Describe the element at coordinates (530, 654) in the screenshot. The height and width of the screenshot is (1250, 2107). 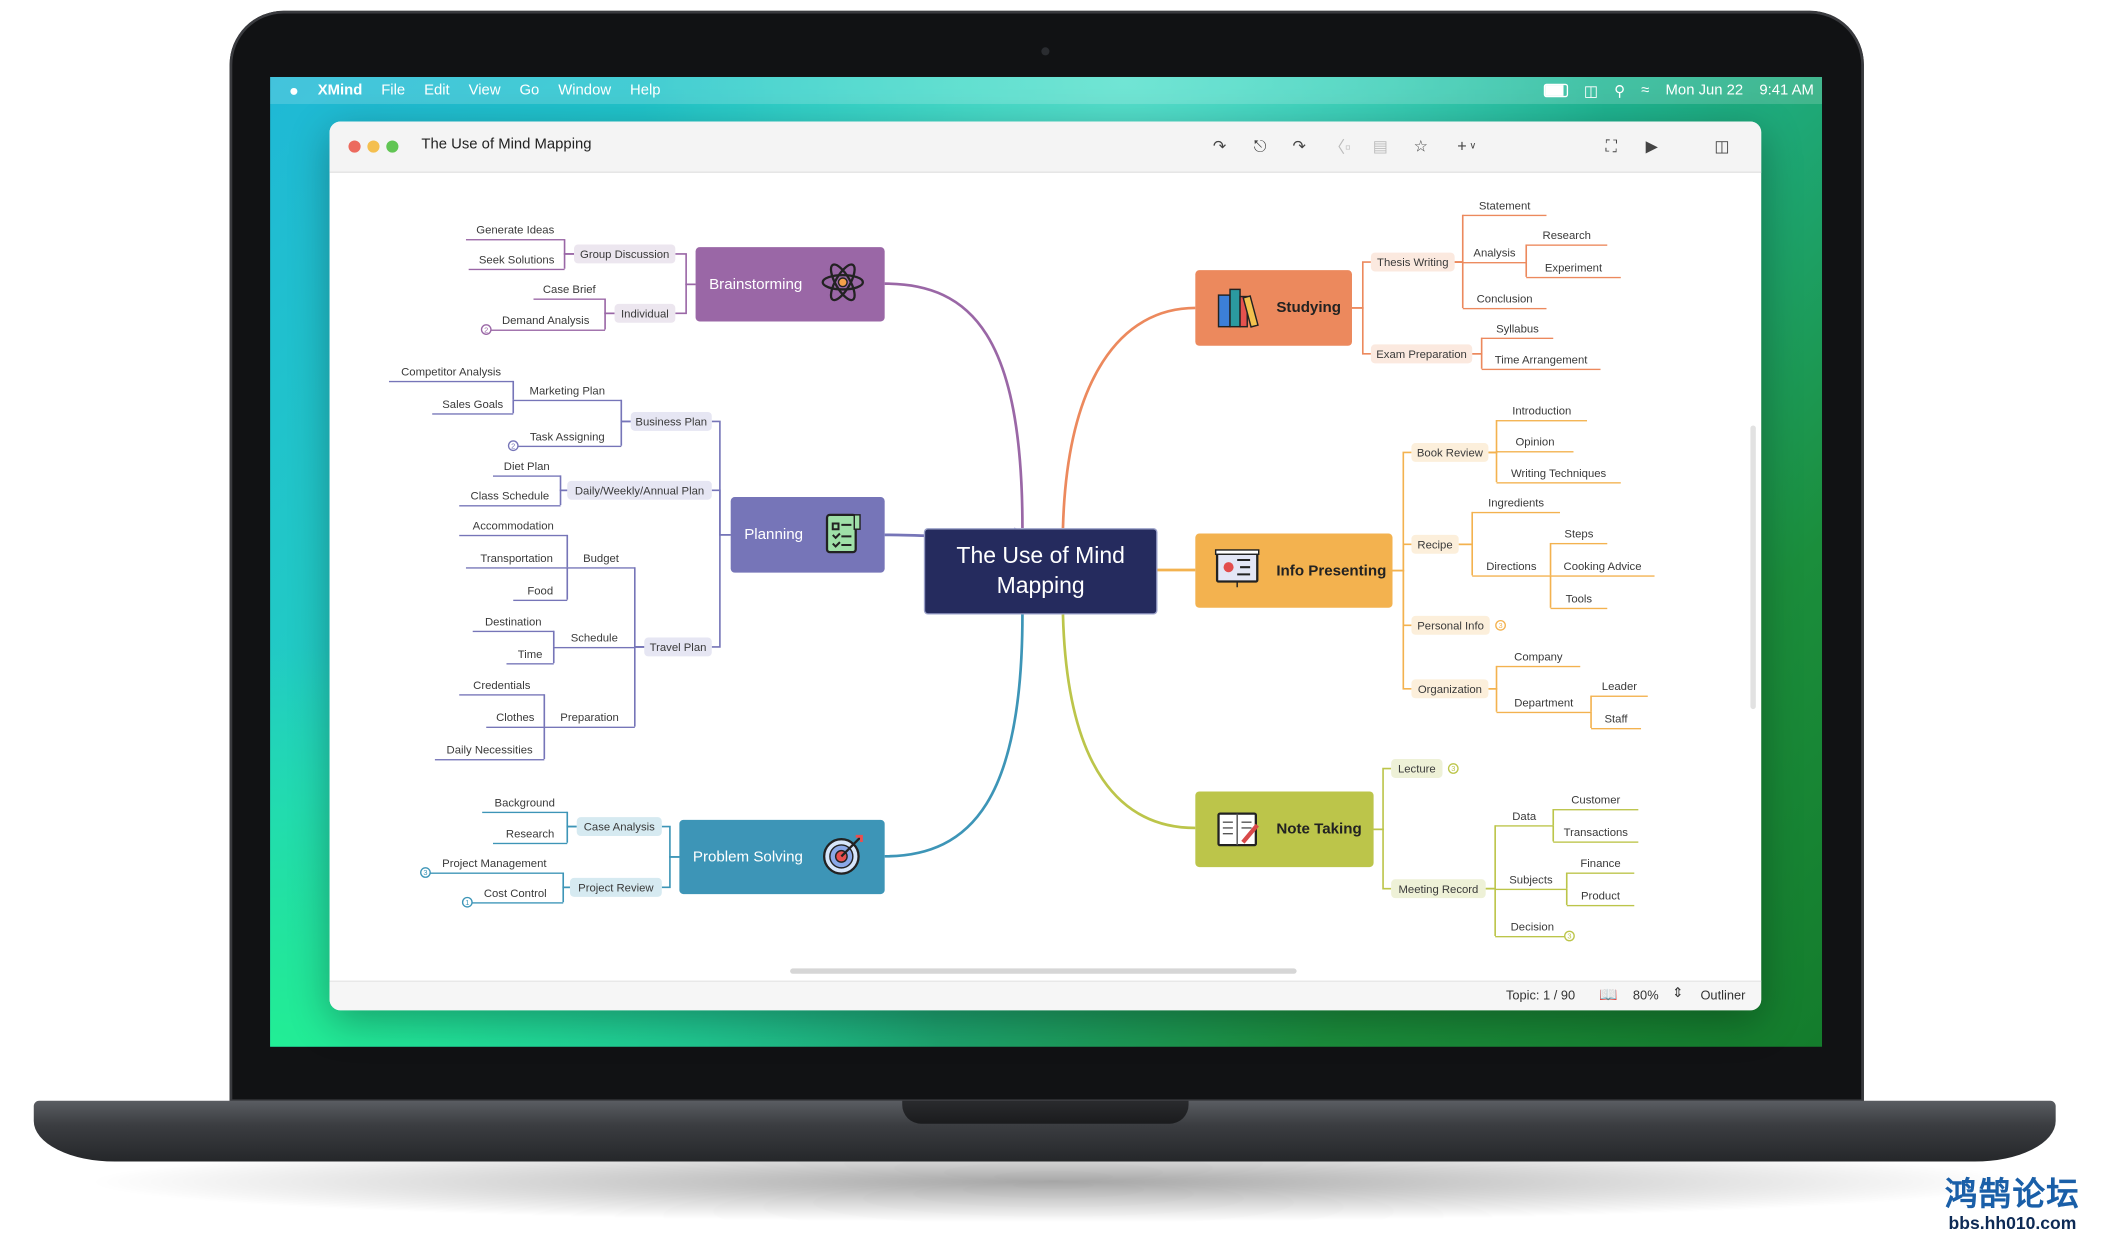
I see `leaf-topic: Time` at that location.